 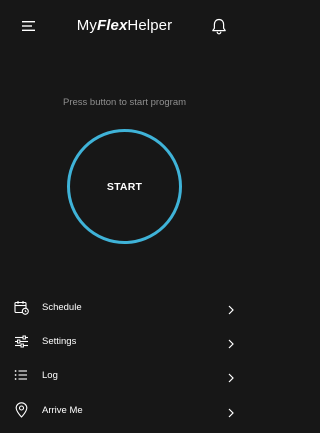 What do you see at coordinates (219, 26) in the screenshot?
I see `bell-icon` at bounding box center [219, 26].